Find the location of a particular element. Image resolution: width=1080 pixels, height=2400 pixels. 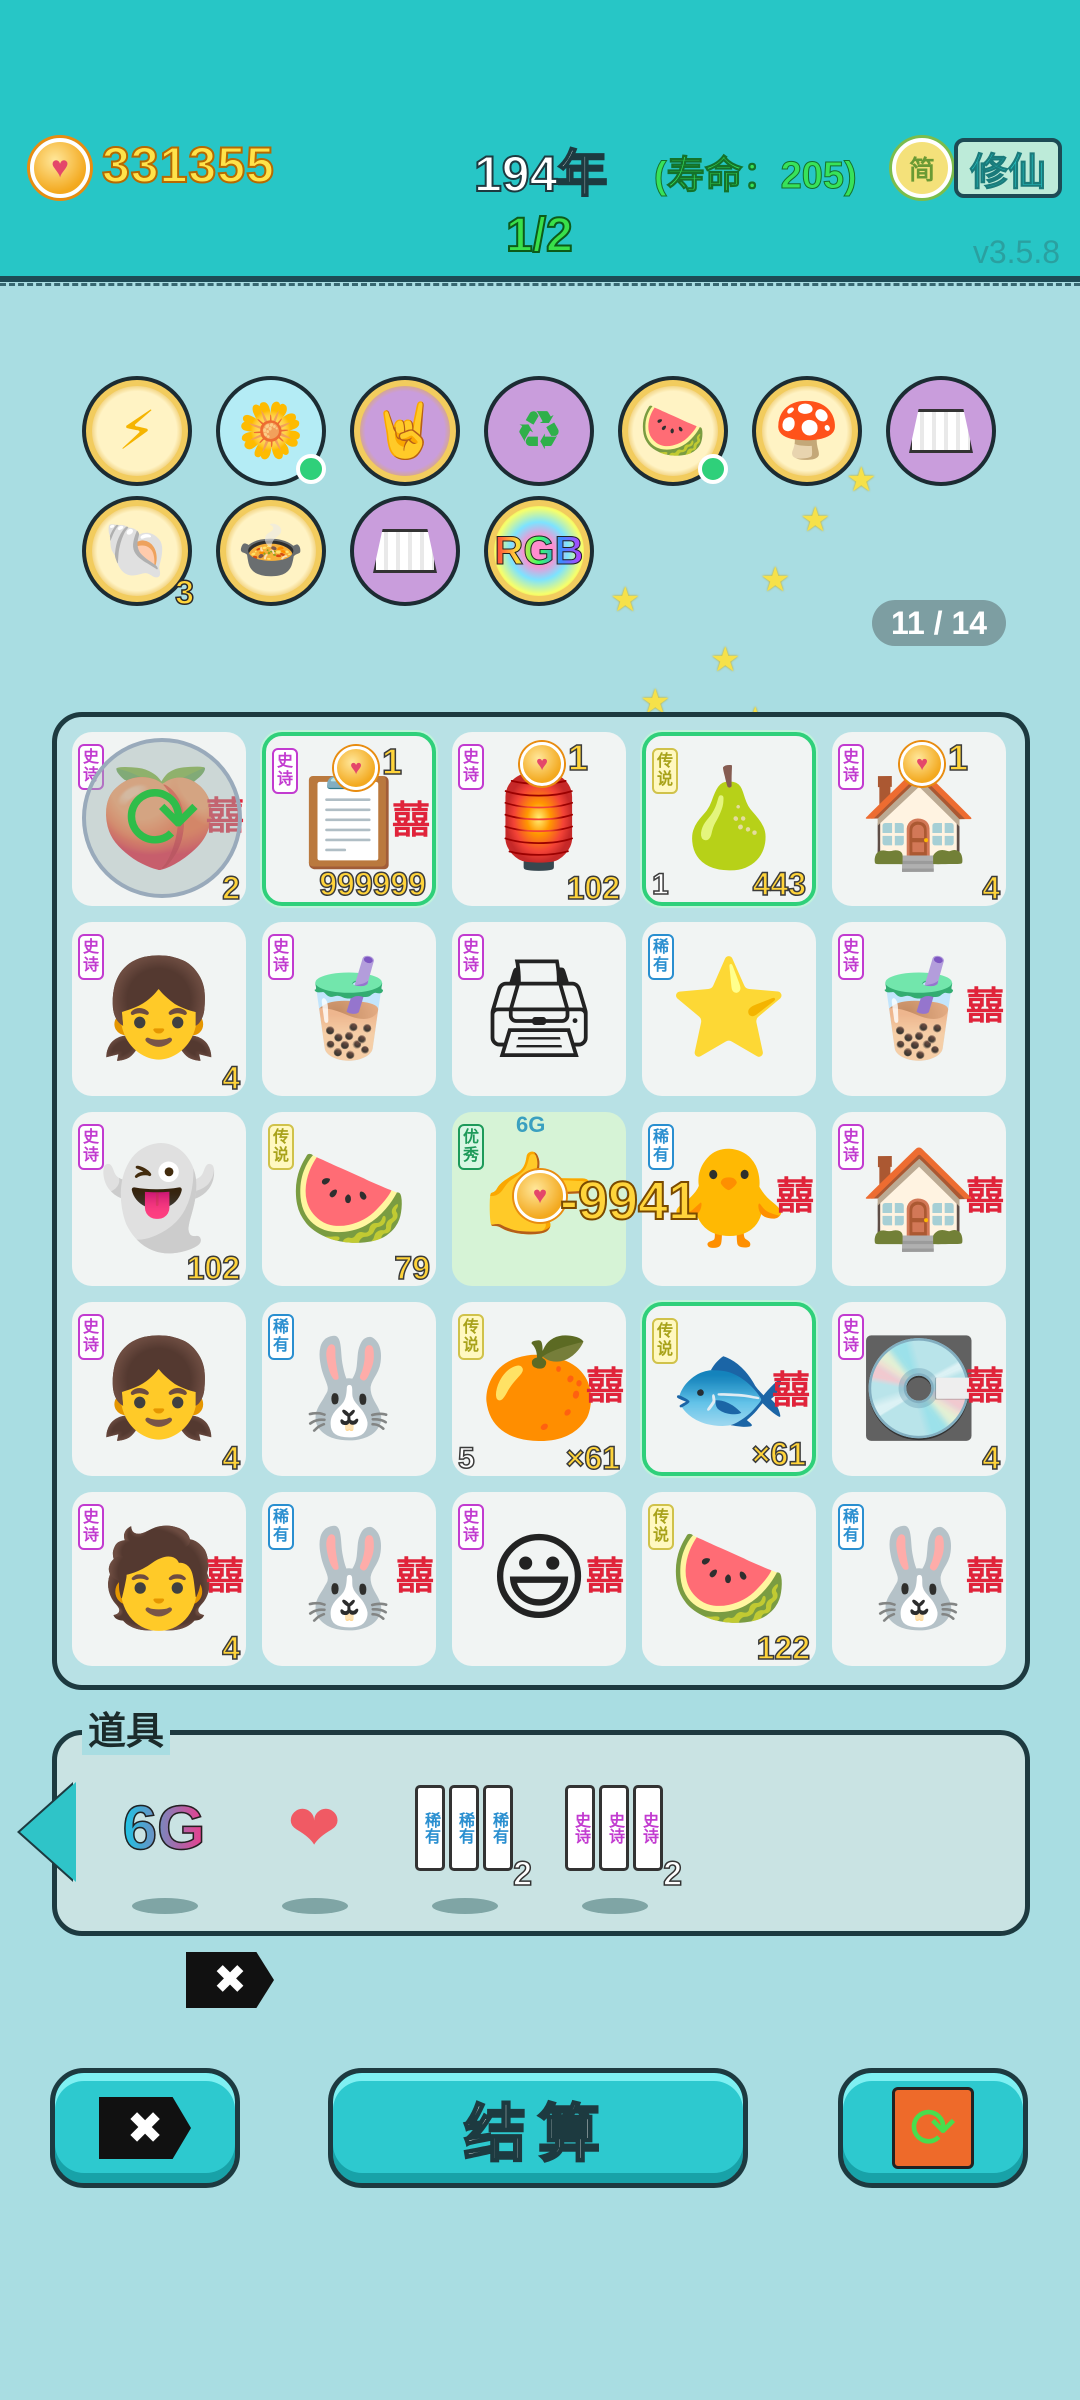

rare-cards-item: 稀有 稀有 稀有 2 is located at coordinates (469, 1841).